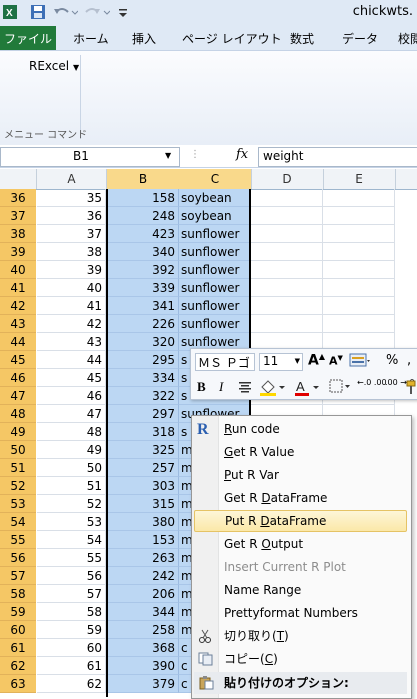 The image size is (417, 699). What do you see at coordinates (18, 684) in the screenshot?
I see `row-header: 63` at bounding box center [18, 684].